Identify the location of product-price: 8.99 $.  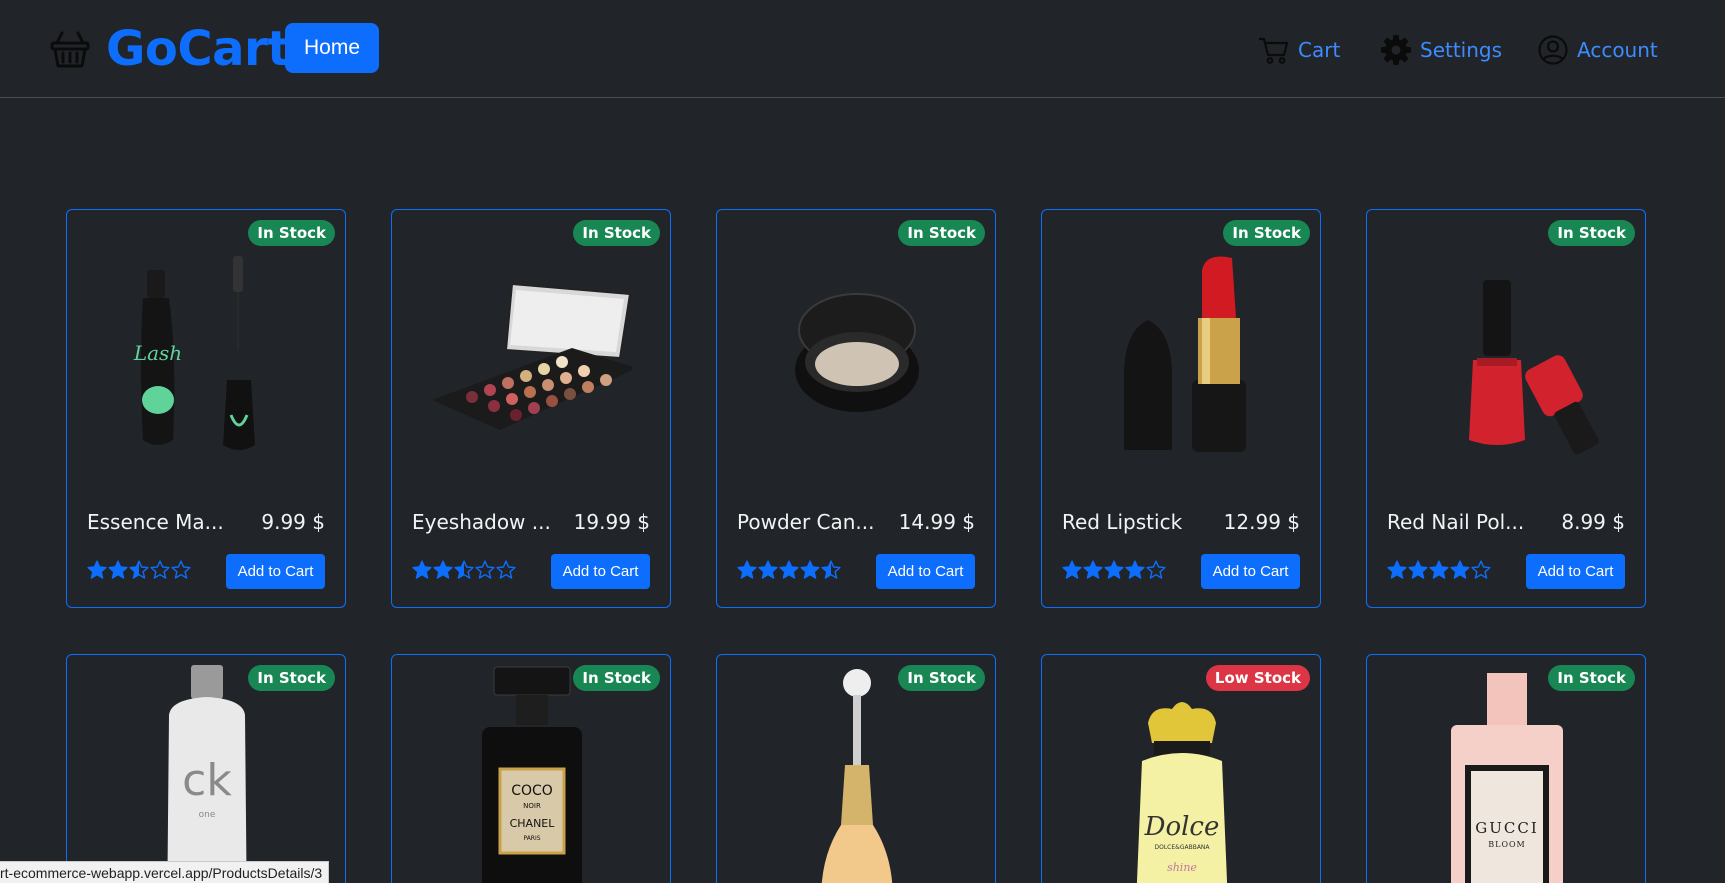
(1593, 522).